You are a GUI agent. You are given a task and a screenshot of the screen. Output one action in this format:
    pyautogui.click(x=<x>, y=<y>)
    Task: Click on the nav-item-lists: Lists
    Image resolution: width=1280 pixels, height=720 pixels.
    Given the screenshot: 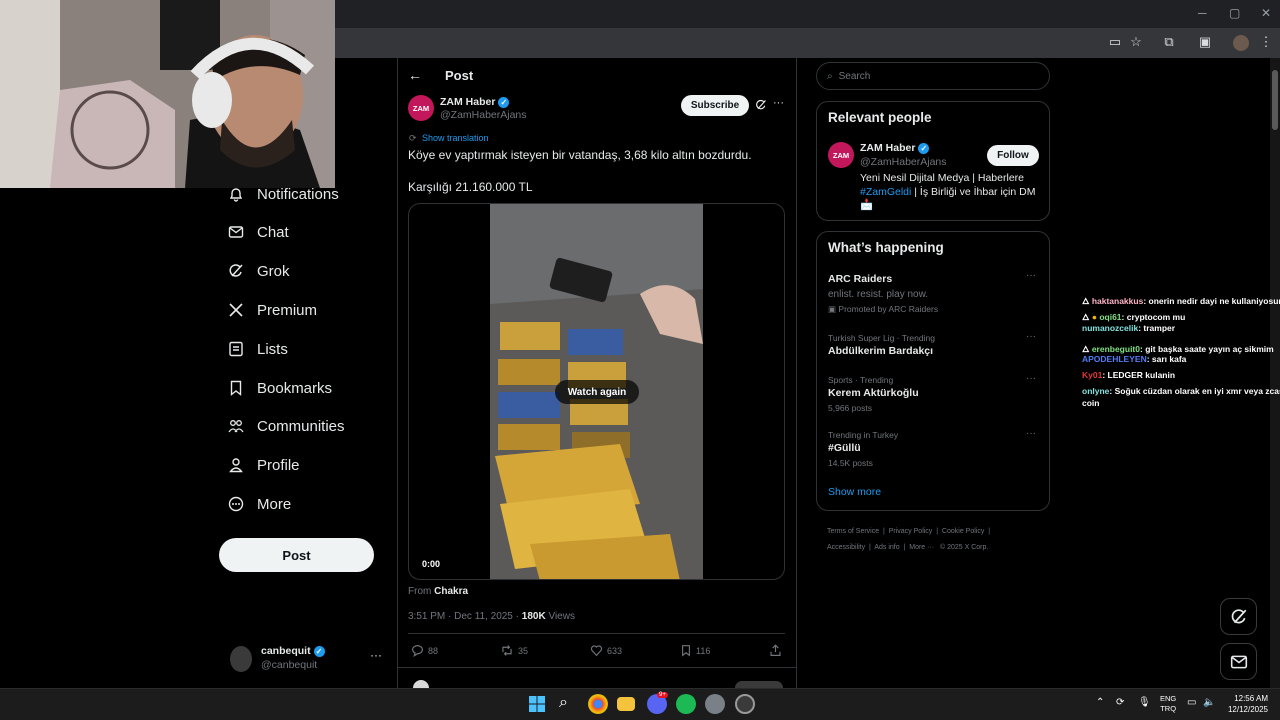 What is the action you would take?
    pyautogui.click(x=258, y=349)
    